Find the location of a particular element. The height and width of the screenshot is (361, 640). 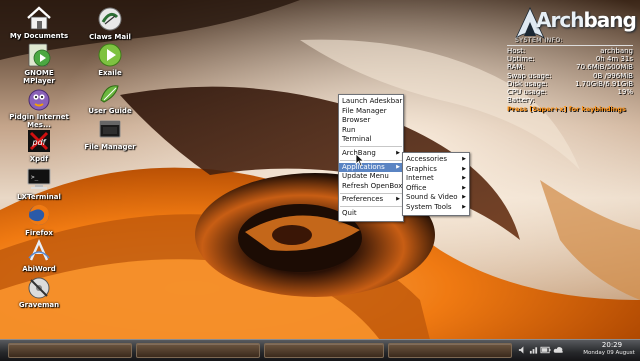

conky-row-swap: Swap usage: 0B /996MiB is located at coordinates (570, 76).